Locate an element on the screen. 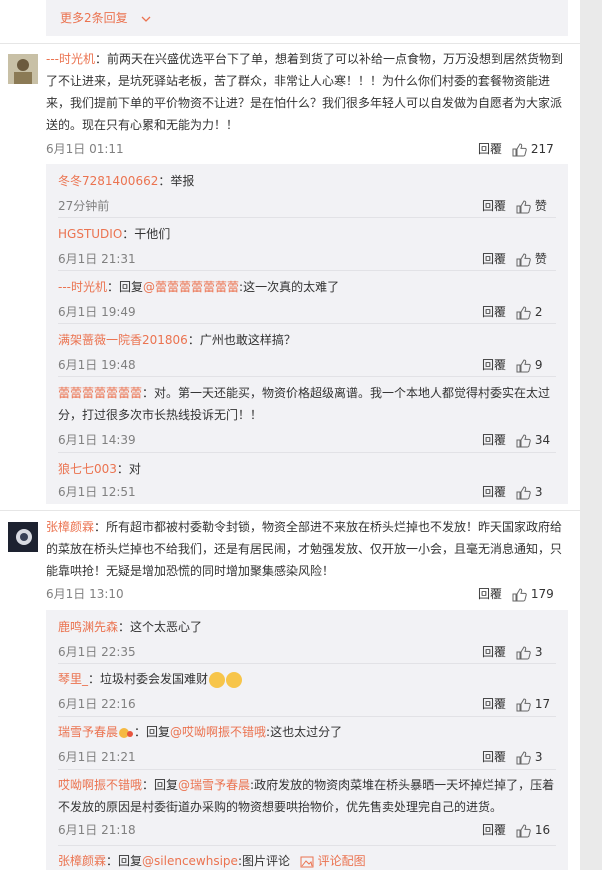 Image resolution: width=602 pixels, height=870 pixels. like-count: 34 is located at coordinates (542, 440).